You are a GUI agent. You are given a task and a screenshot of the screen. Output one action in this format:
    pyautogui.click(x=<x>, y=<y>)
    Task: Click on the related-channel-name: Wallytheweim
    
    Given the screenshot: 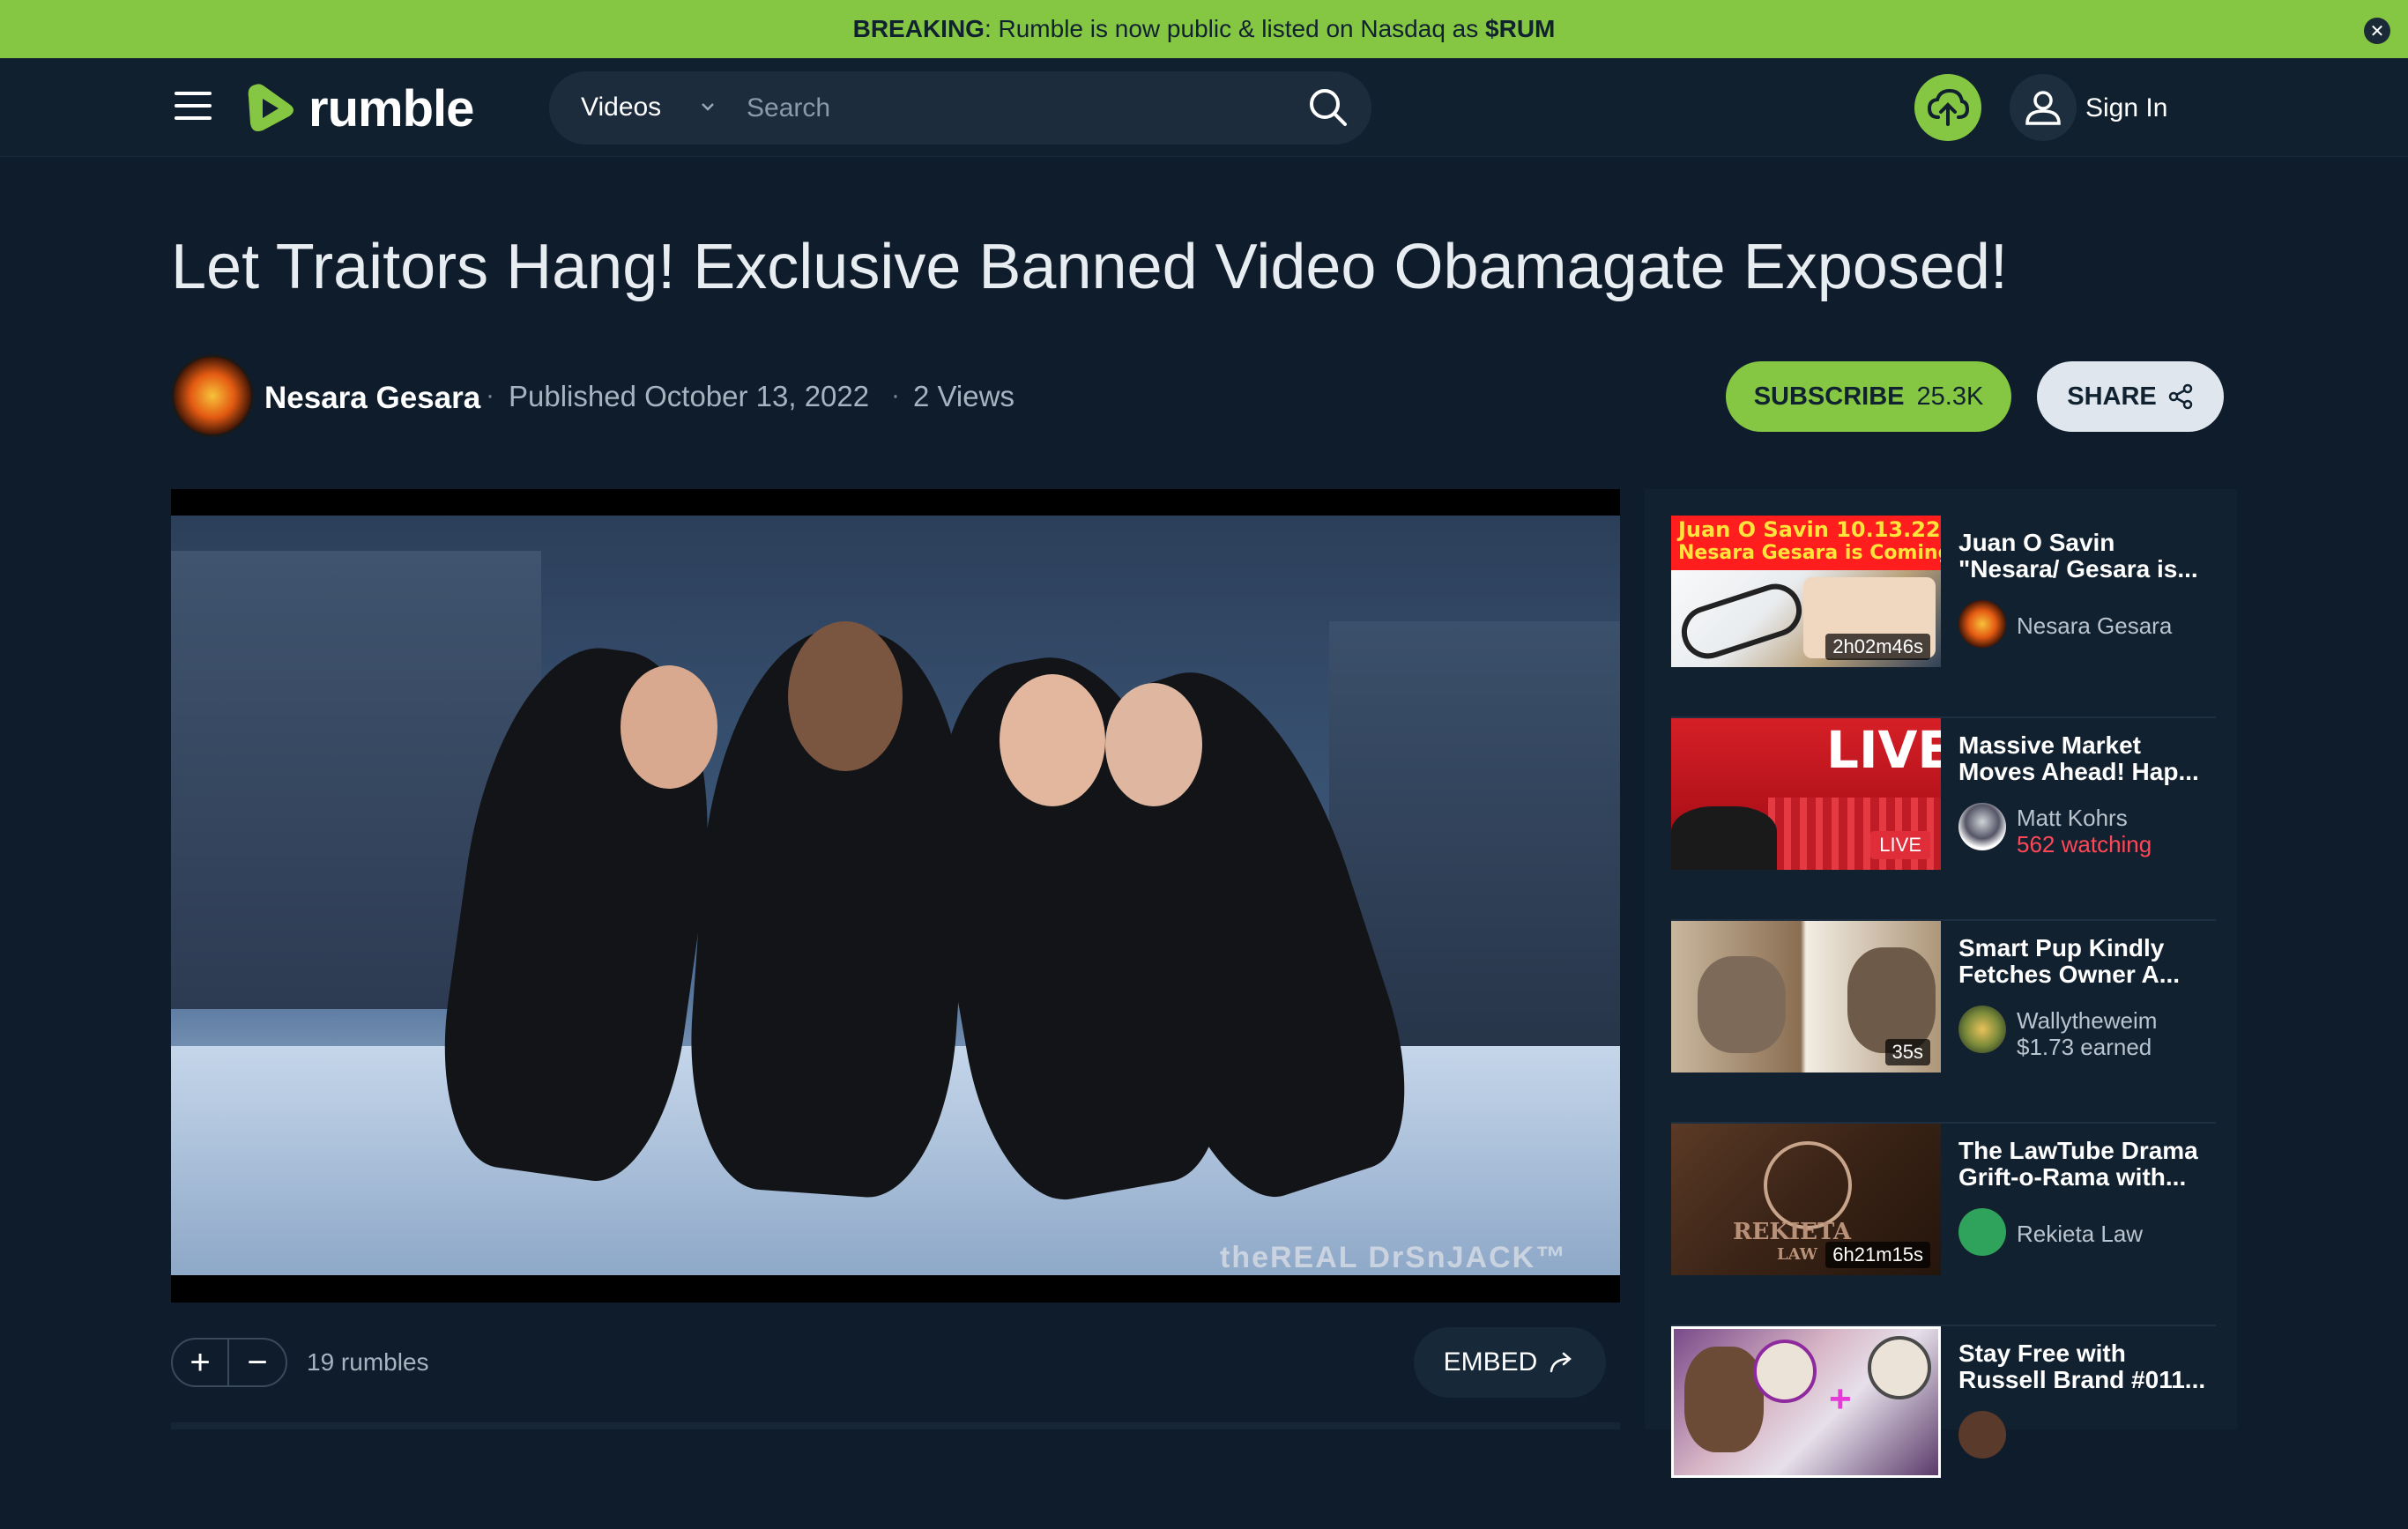 What is the action you would take?
    pyautogui.click(x=2087, y=1021)
    